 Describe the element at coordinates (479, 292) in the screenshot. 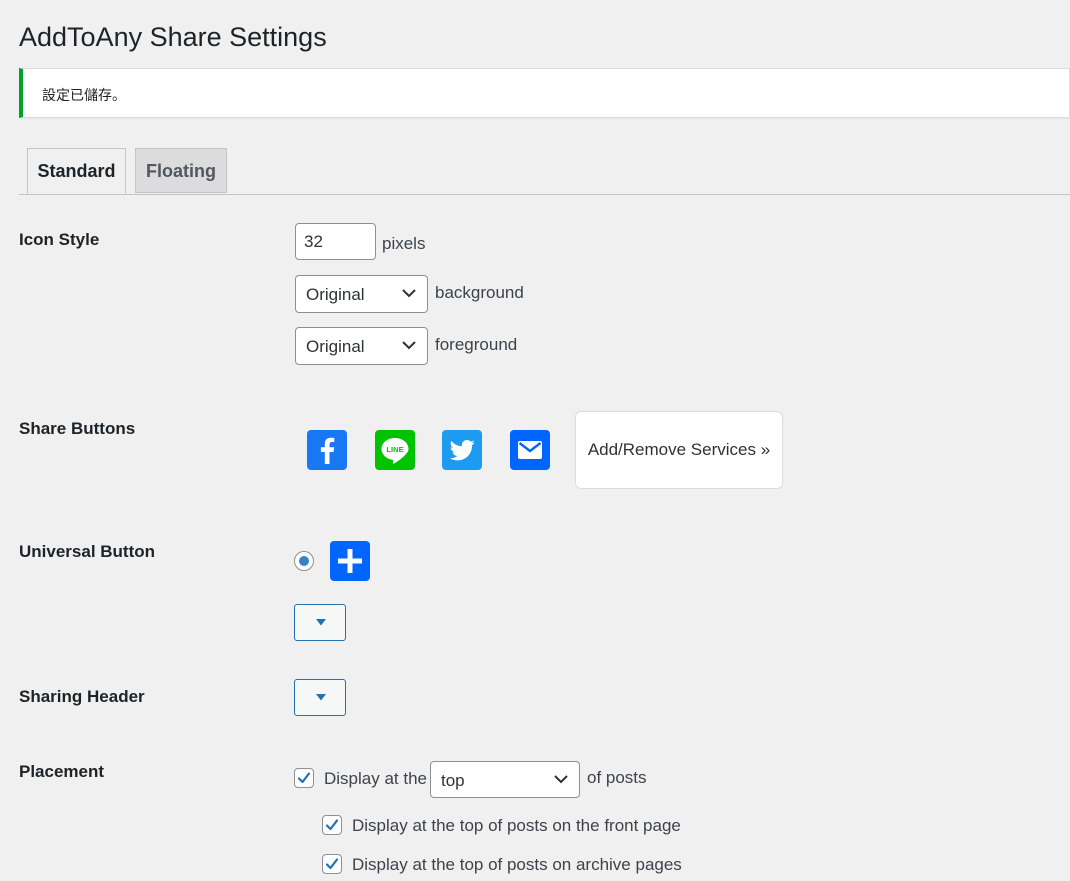

I see `background-label: background` at that location.